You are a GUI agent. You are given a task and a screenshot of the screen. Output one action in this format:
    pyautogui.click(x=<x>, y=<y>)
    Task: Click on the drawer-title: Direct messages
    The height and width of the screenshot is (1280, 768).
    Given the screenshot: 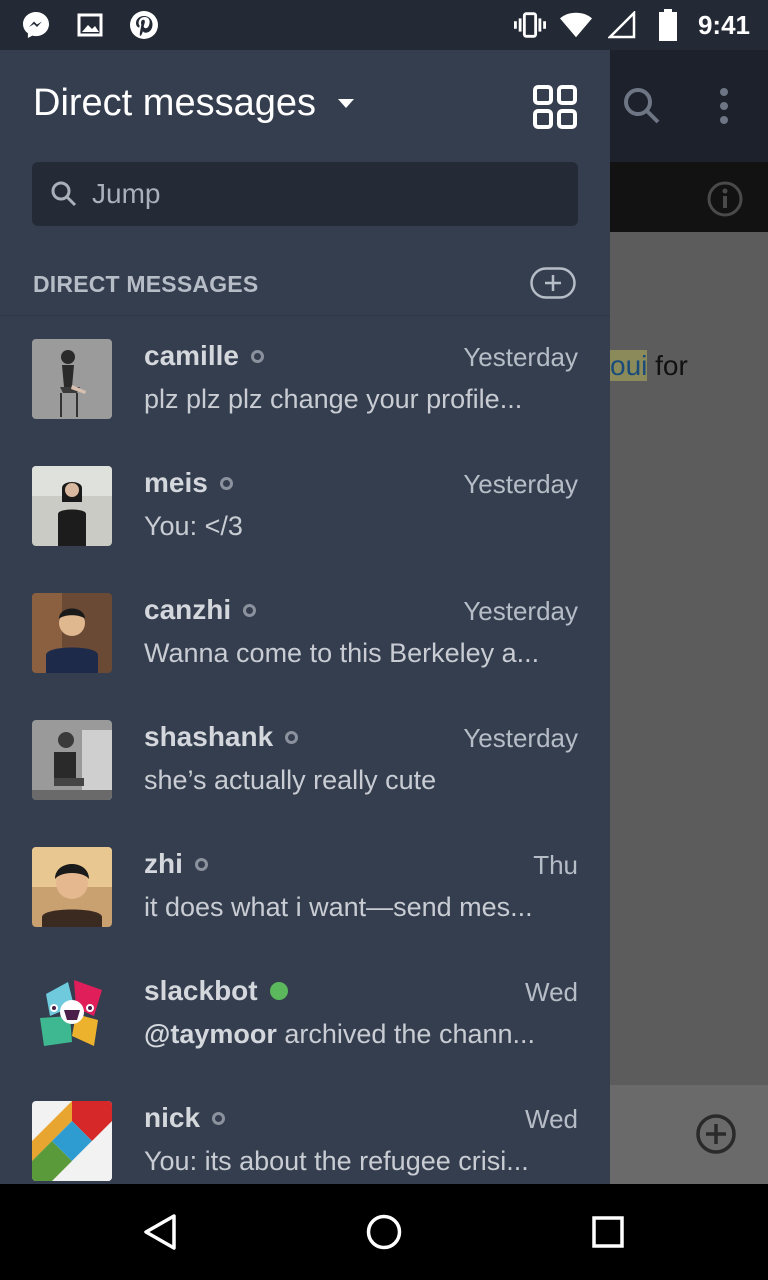 What is the action you would take?
    pyautogui.click(x=174, y=103)
    